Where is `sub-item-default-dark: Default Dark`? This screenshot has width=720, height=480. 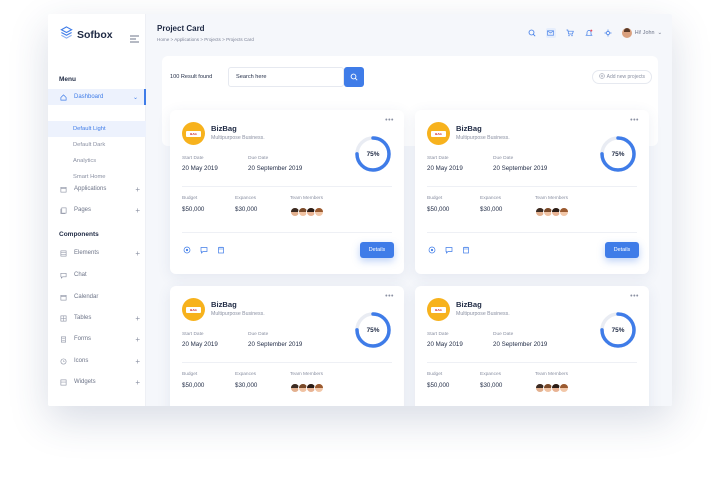
sub-item-default-dark: Default Dark is located at coordinates (89, 145).